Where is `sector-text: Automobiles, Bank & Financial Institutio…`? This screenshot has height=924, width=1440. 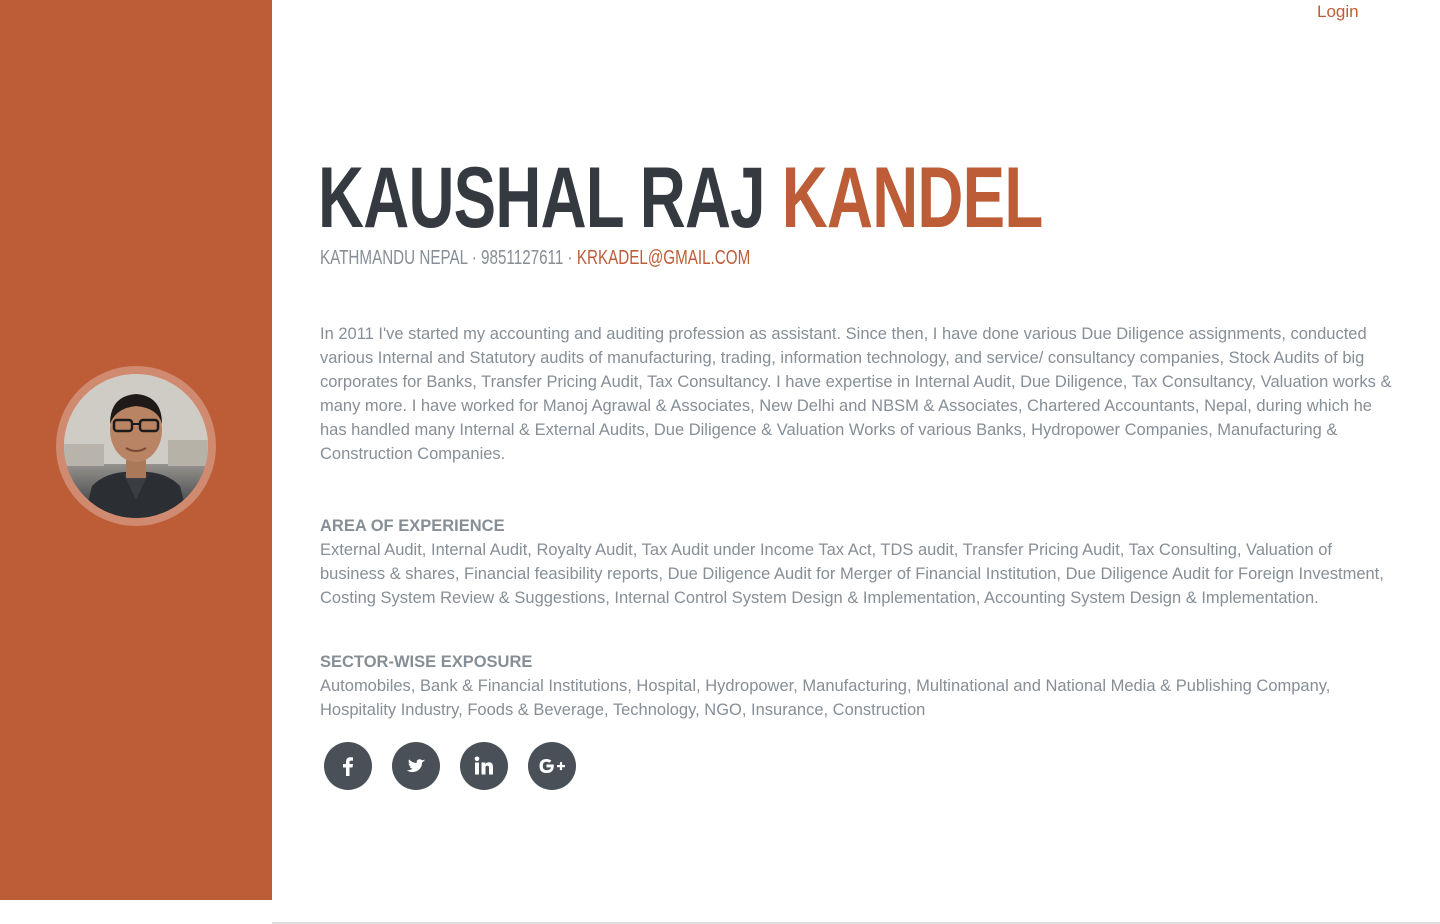
sector-text: Automobiles, Bank & Financial Institutio… is located at coordinates (825, 698).